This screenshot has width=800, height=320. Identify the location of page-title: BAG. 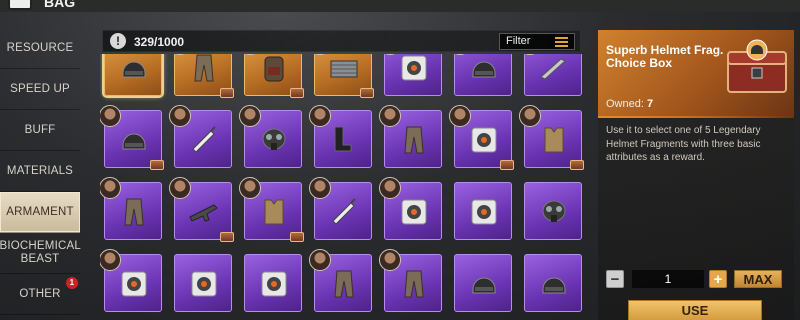
(60, 5).